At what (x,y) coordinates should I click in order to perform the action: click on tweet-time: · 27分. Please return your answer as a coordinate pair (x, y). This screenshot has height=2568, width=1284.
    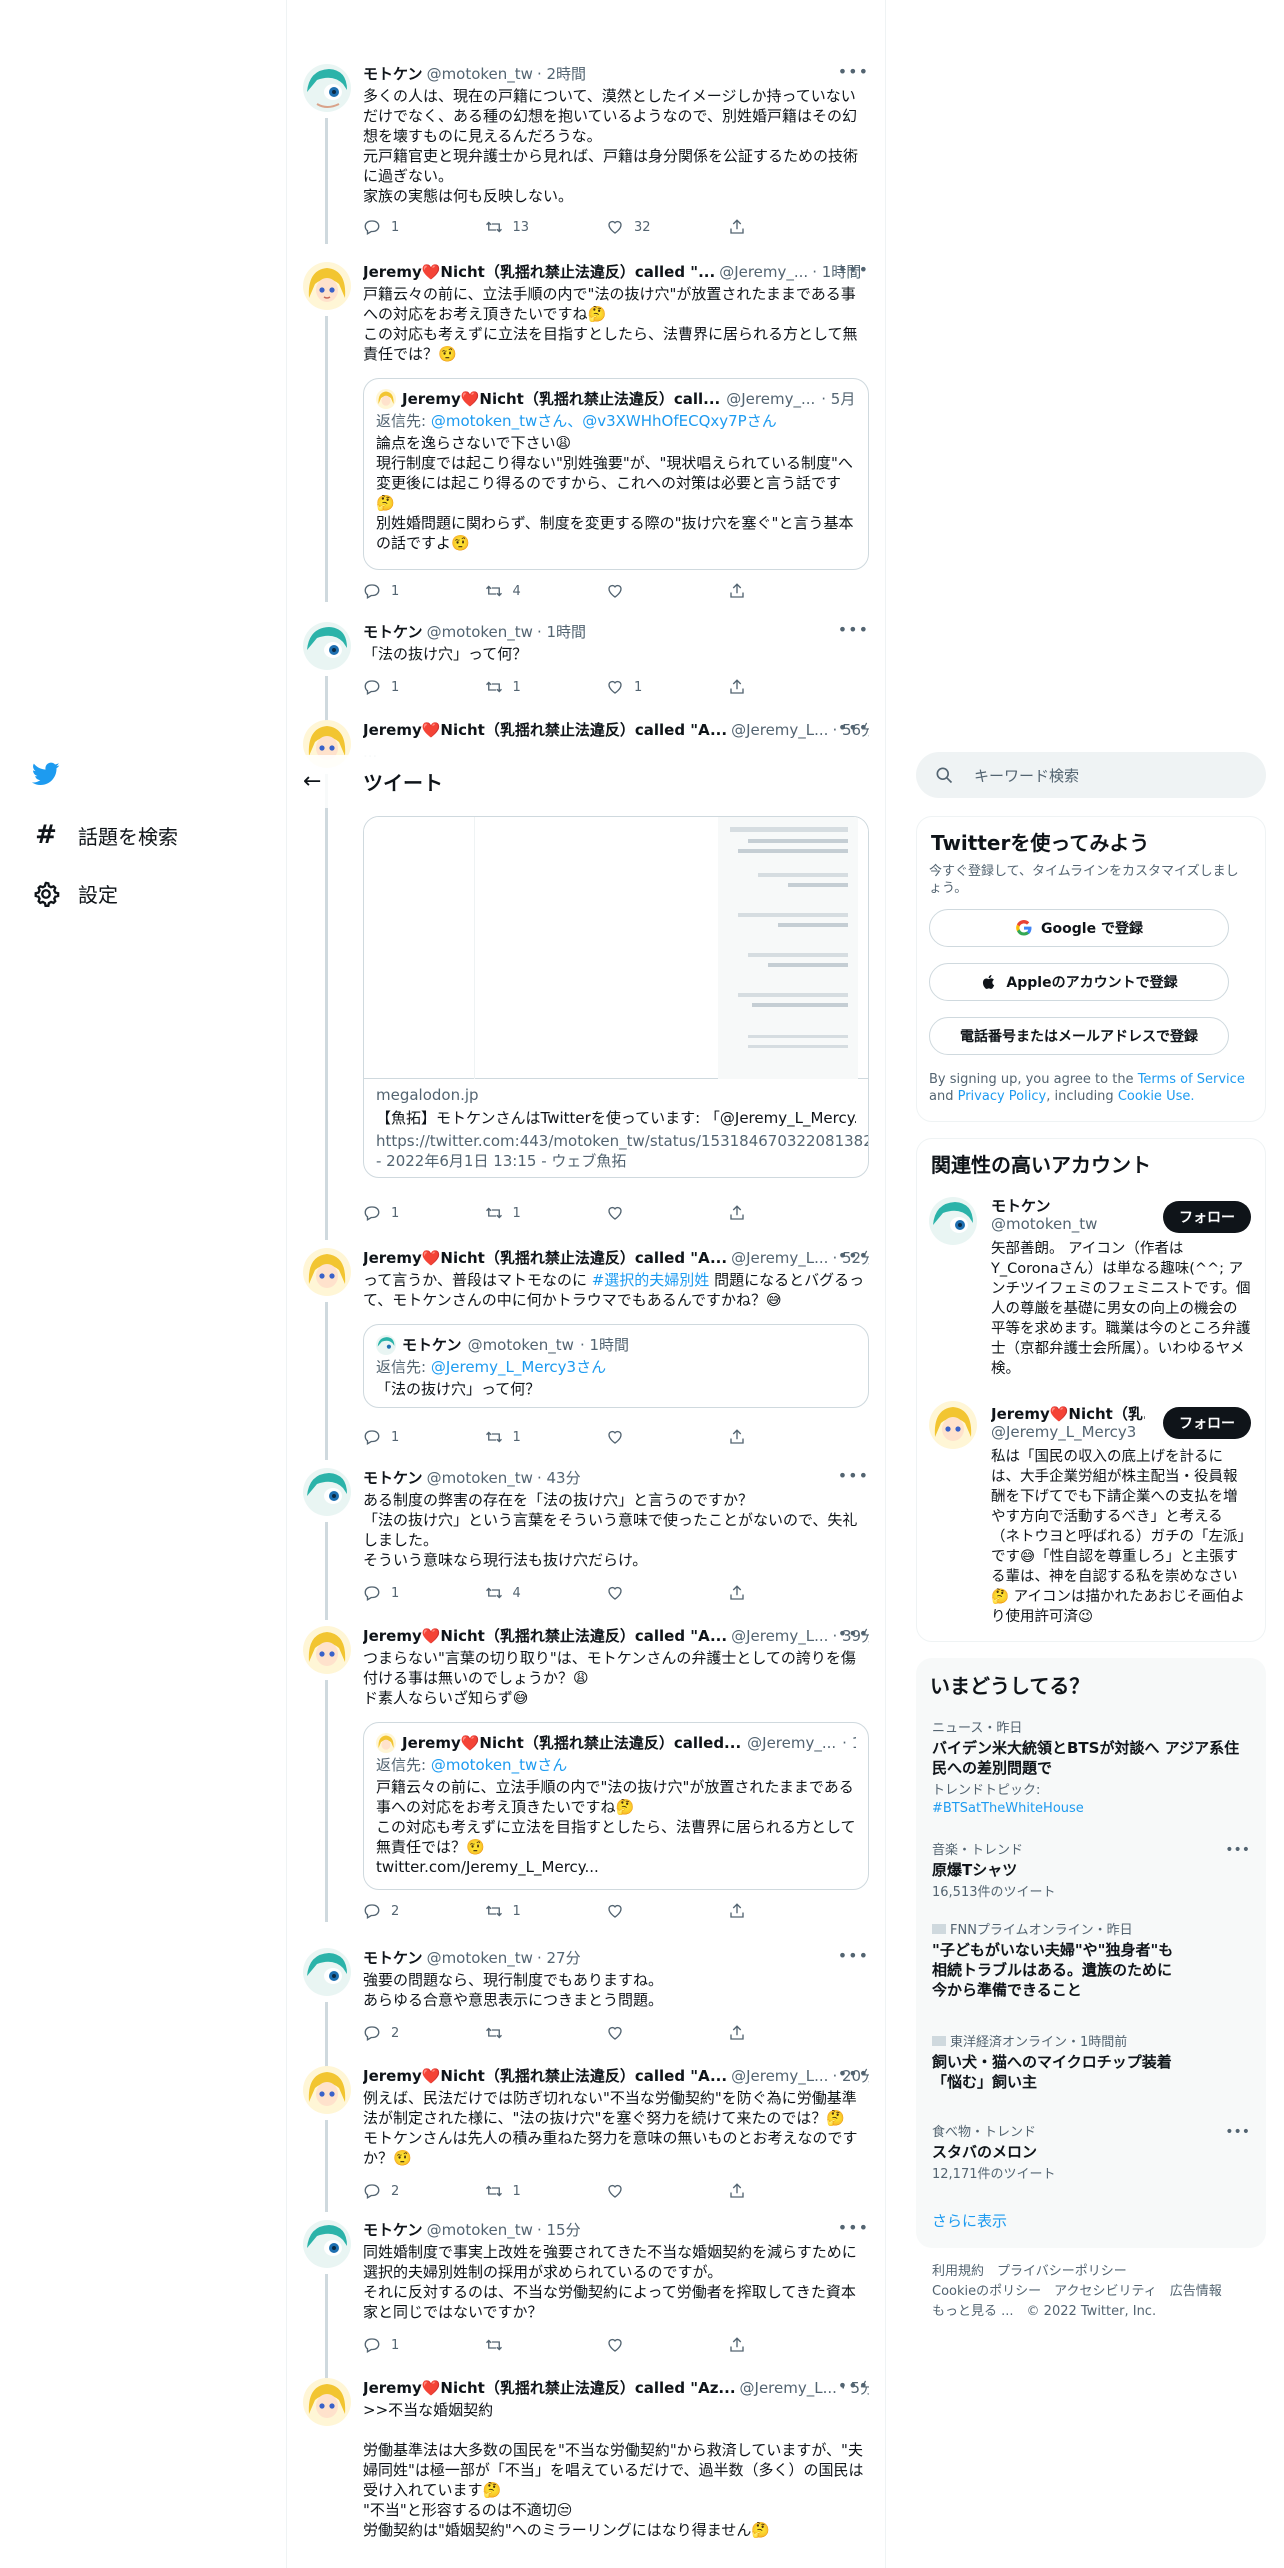
    Looking at the image, I should click on (559, 1958).